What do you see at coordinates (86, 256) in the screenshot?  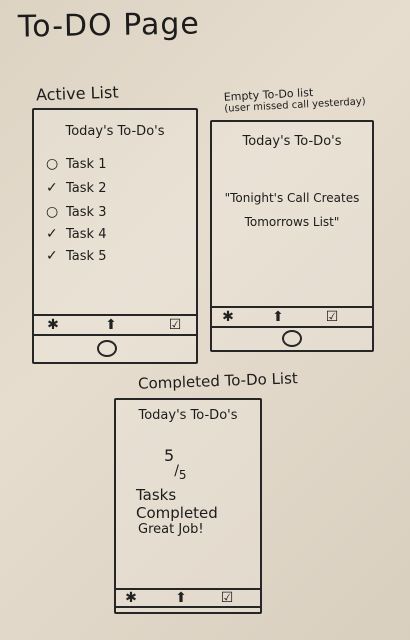 I see `task-label: Task 5` at bounding box center [86, 256].